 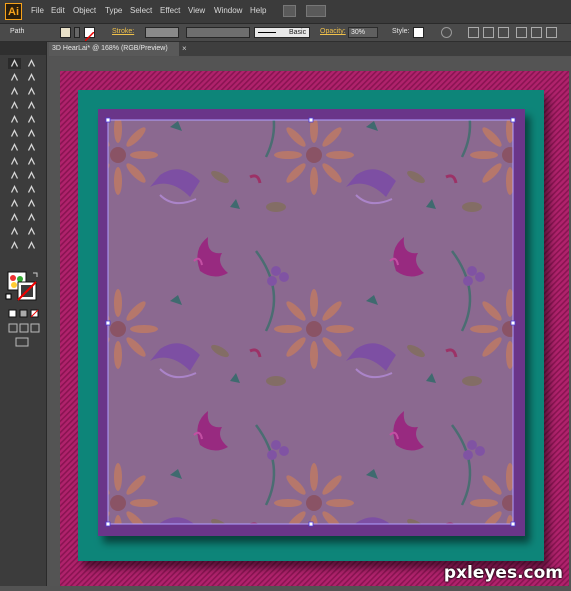 What do you see at coordinates (13, 328) in the screenshot?
I see `draw-normal-icon` at bounding box center [13, 328].